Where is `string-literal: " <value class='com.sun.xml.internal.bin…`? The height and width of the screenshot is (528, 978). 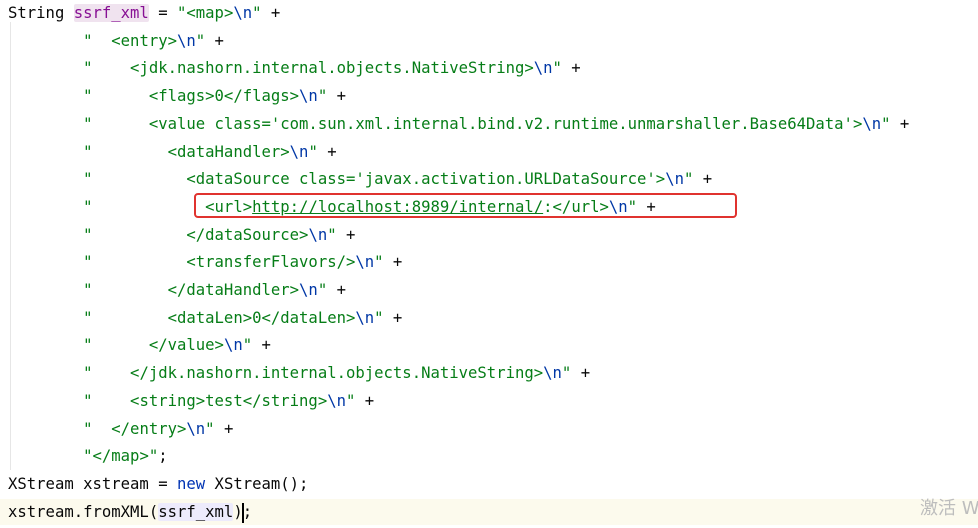
string-literal: " <value class='com.sun.xml.internal.bin… is located at coordinates (473, 123).